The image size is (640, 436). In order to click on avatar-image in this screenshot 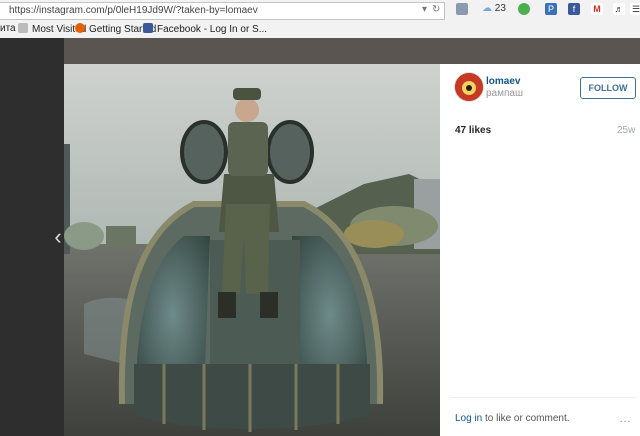, I will do `click(469, 87)`.